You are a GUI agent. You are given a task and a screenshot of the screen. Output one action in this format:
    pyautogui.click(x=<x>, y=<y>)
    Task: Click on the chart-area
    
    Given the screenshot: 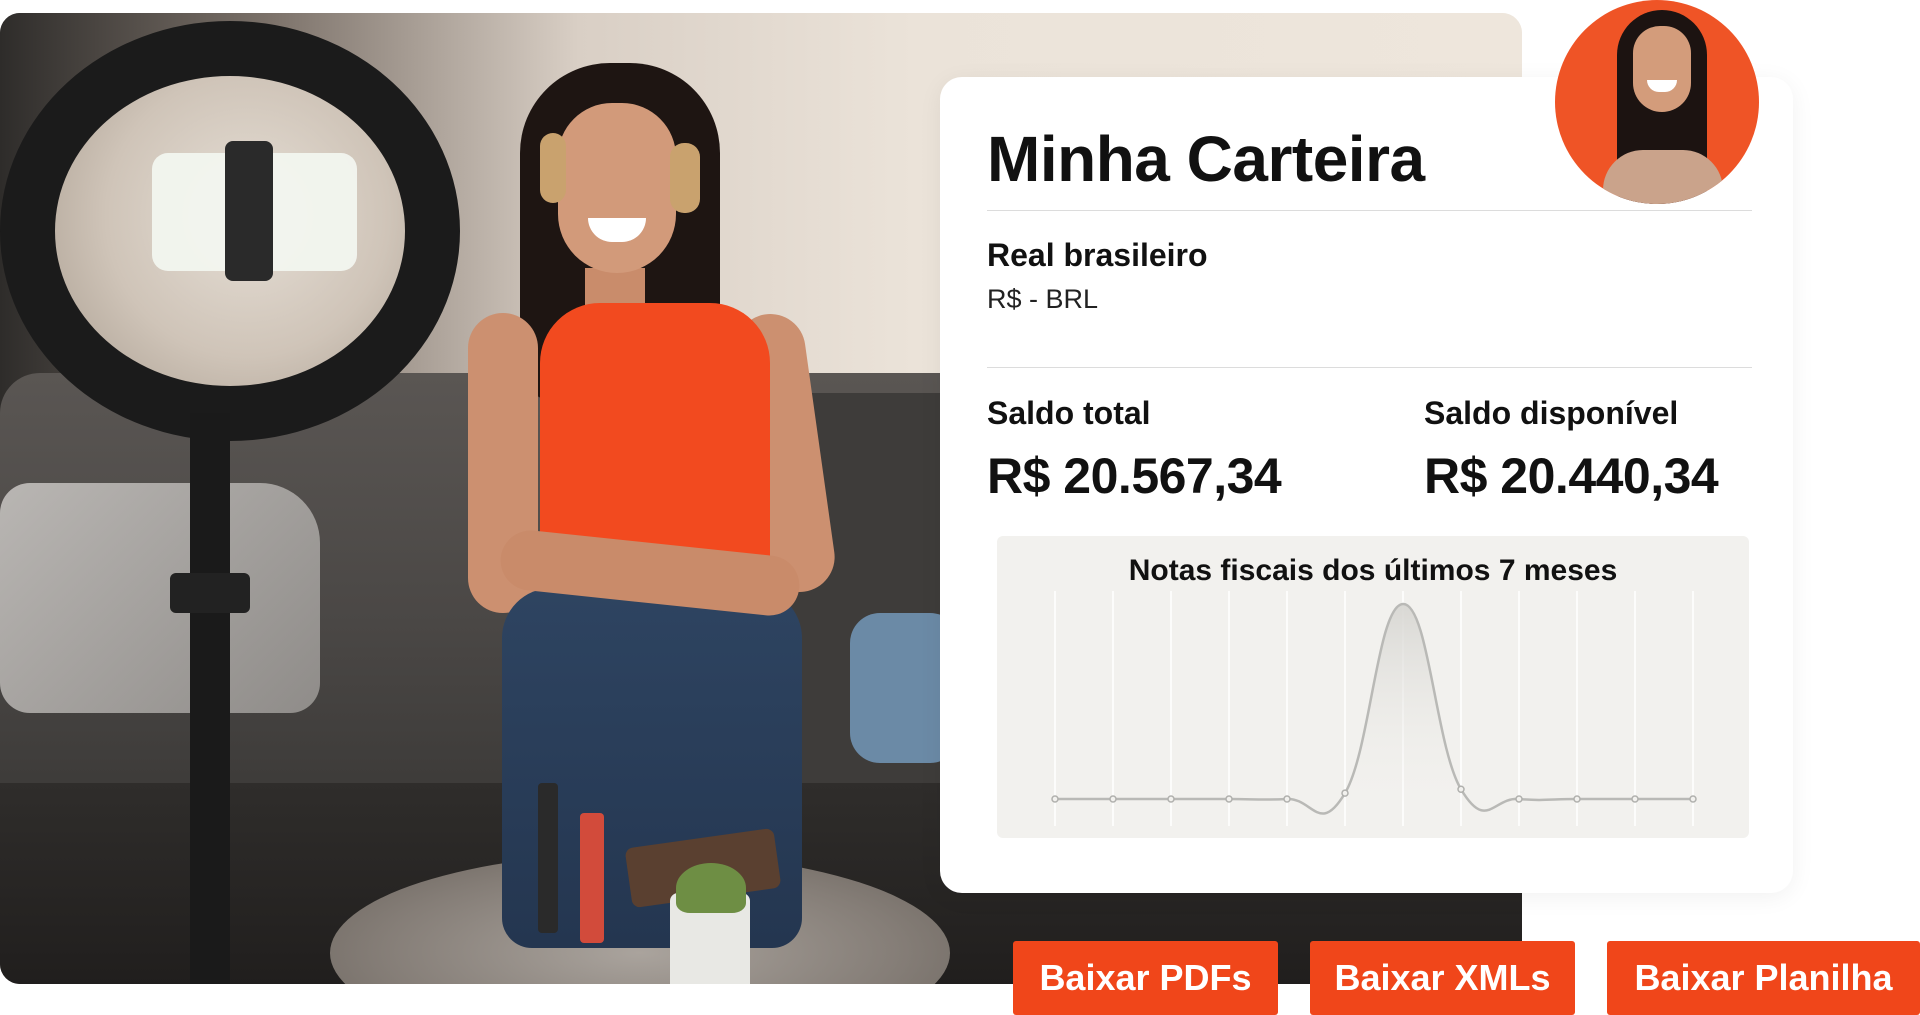 What is the action you would take?
    pyautogui.click(x=1374, y=708)
    